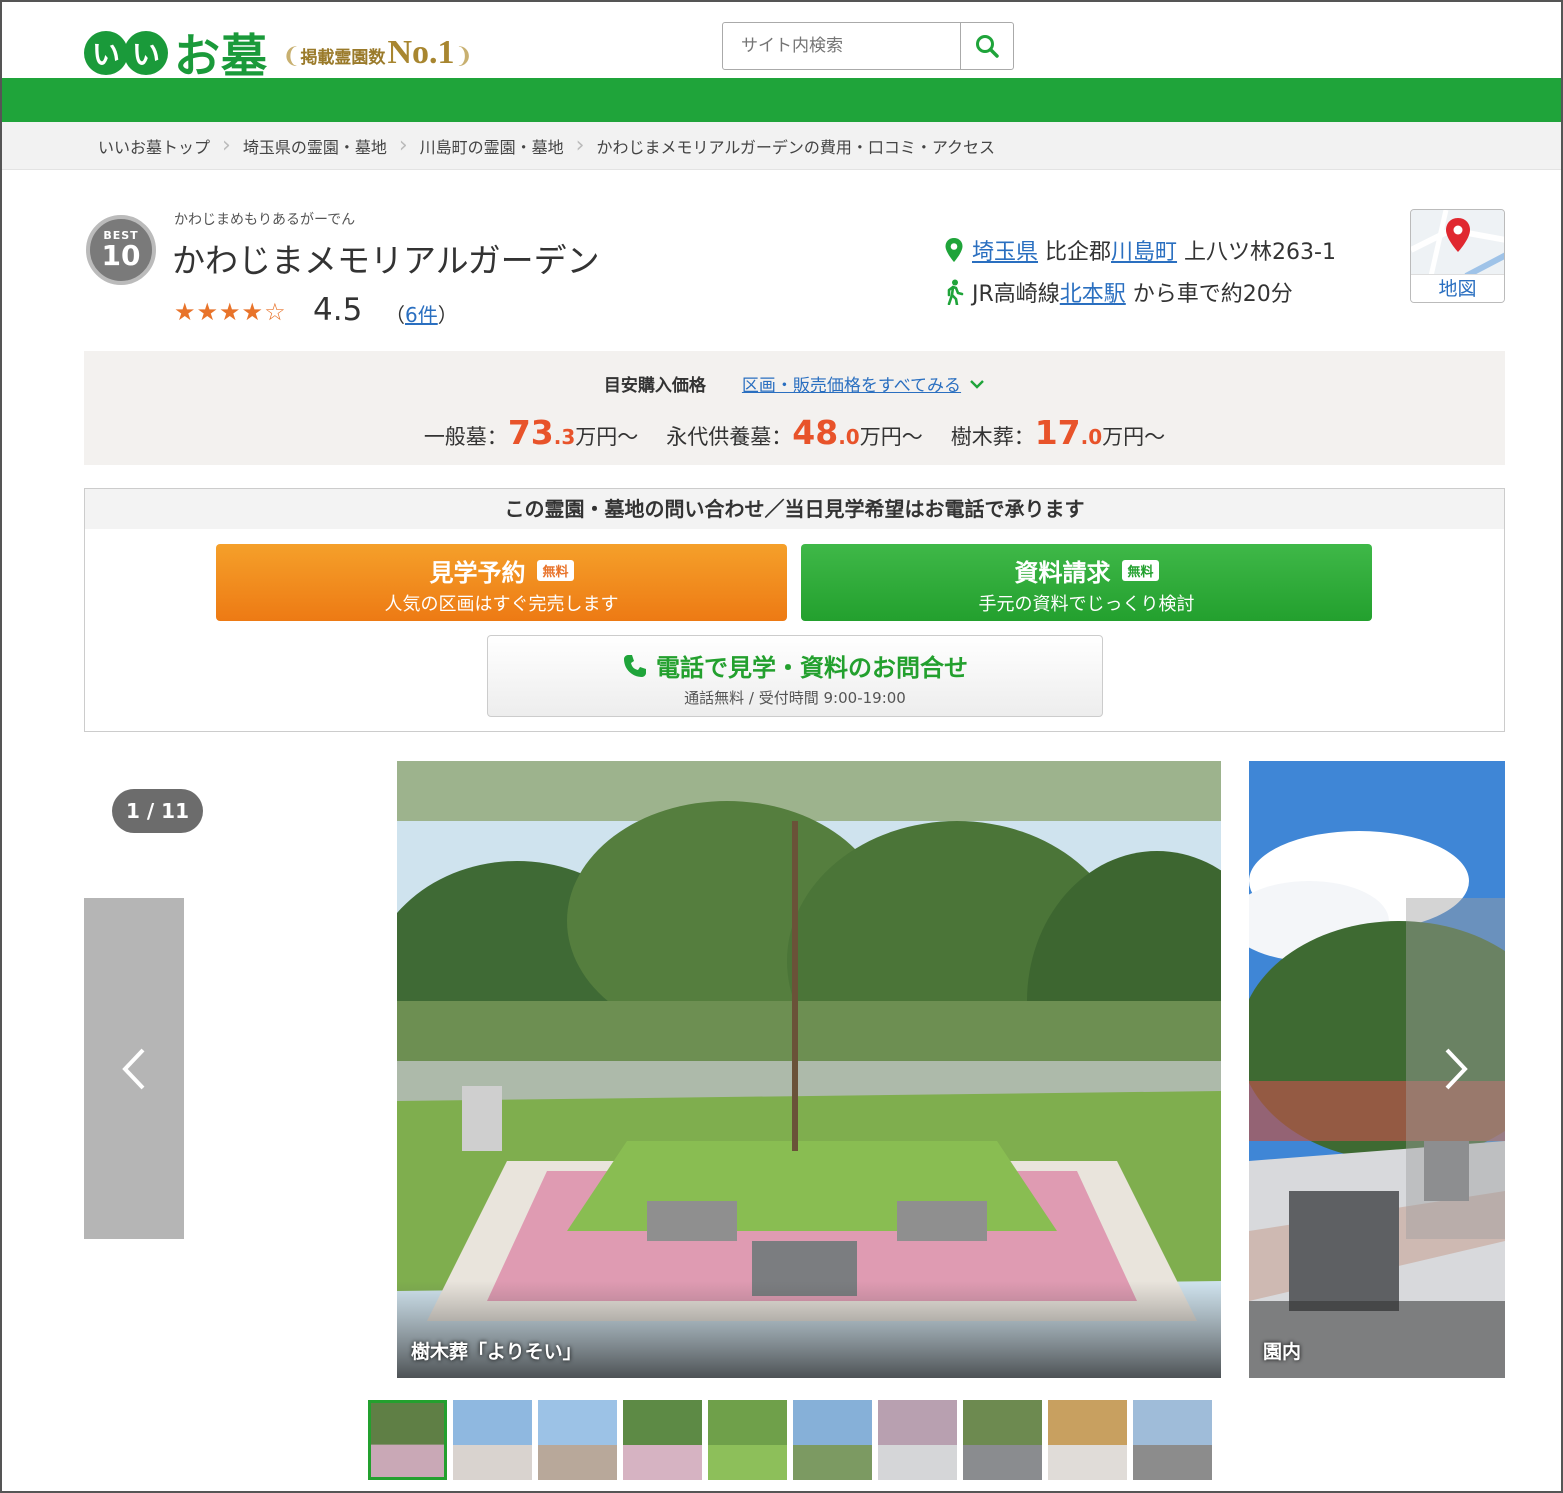  Describe the element at coordinates (815, 432) in the screenshot. I see `price-item-int: 48` at that location.